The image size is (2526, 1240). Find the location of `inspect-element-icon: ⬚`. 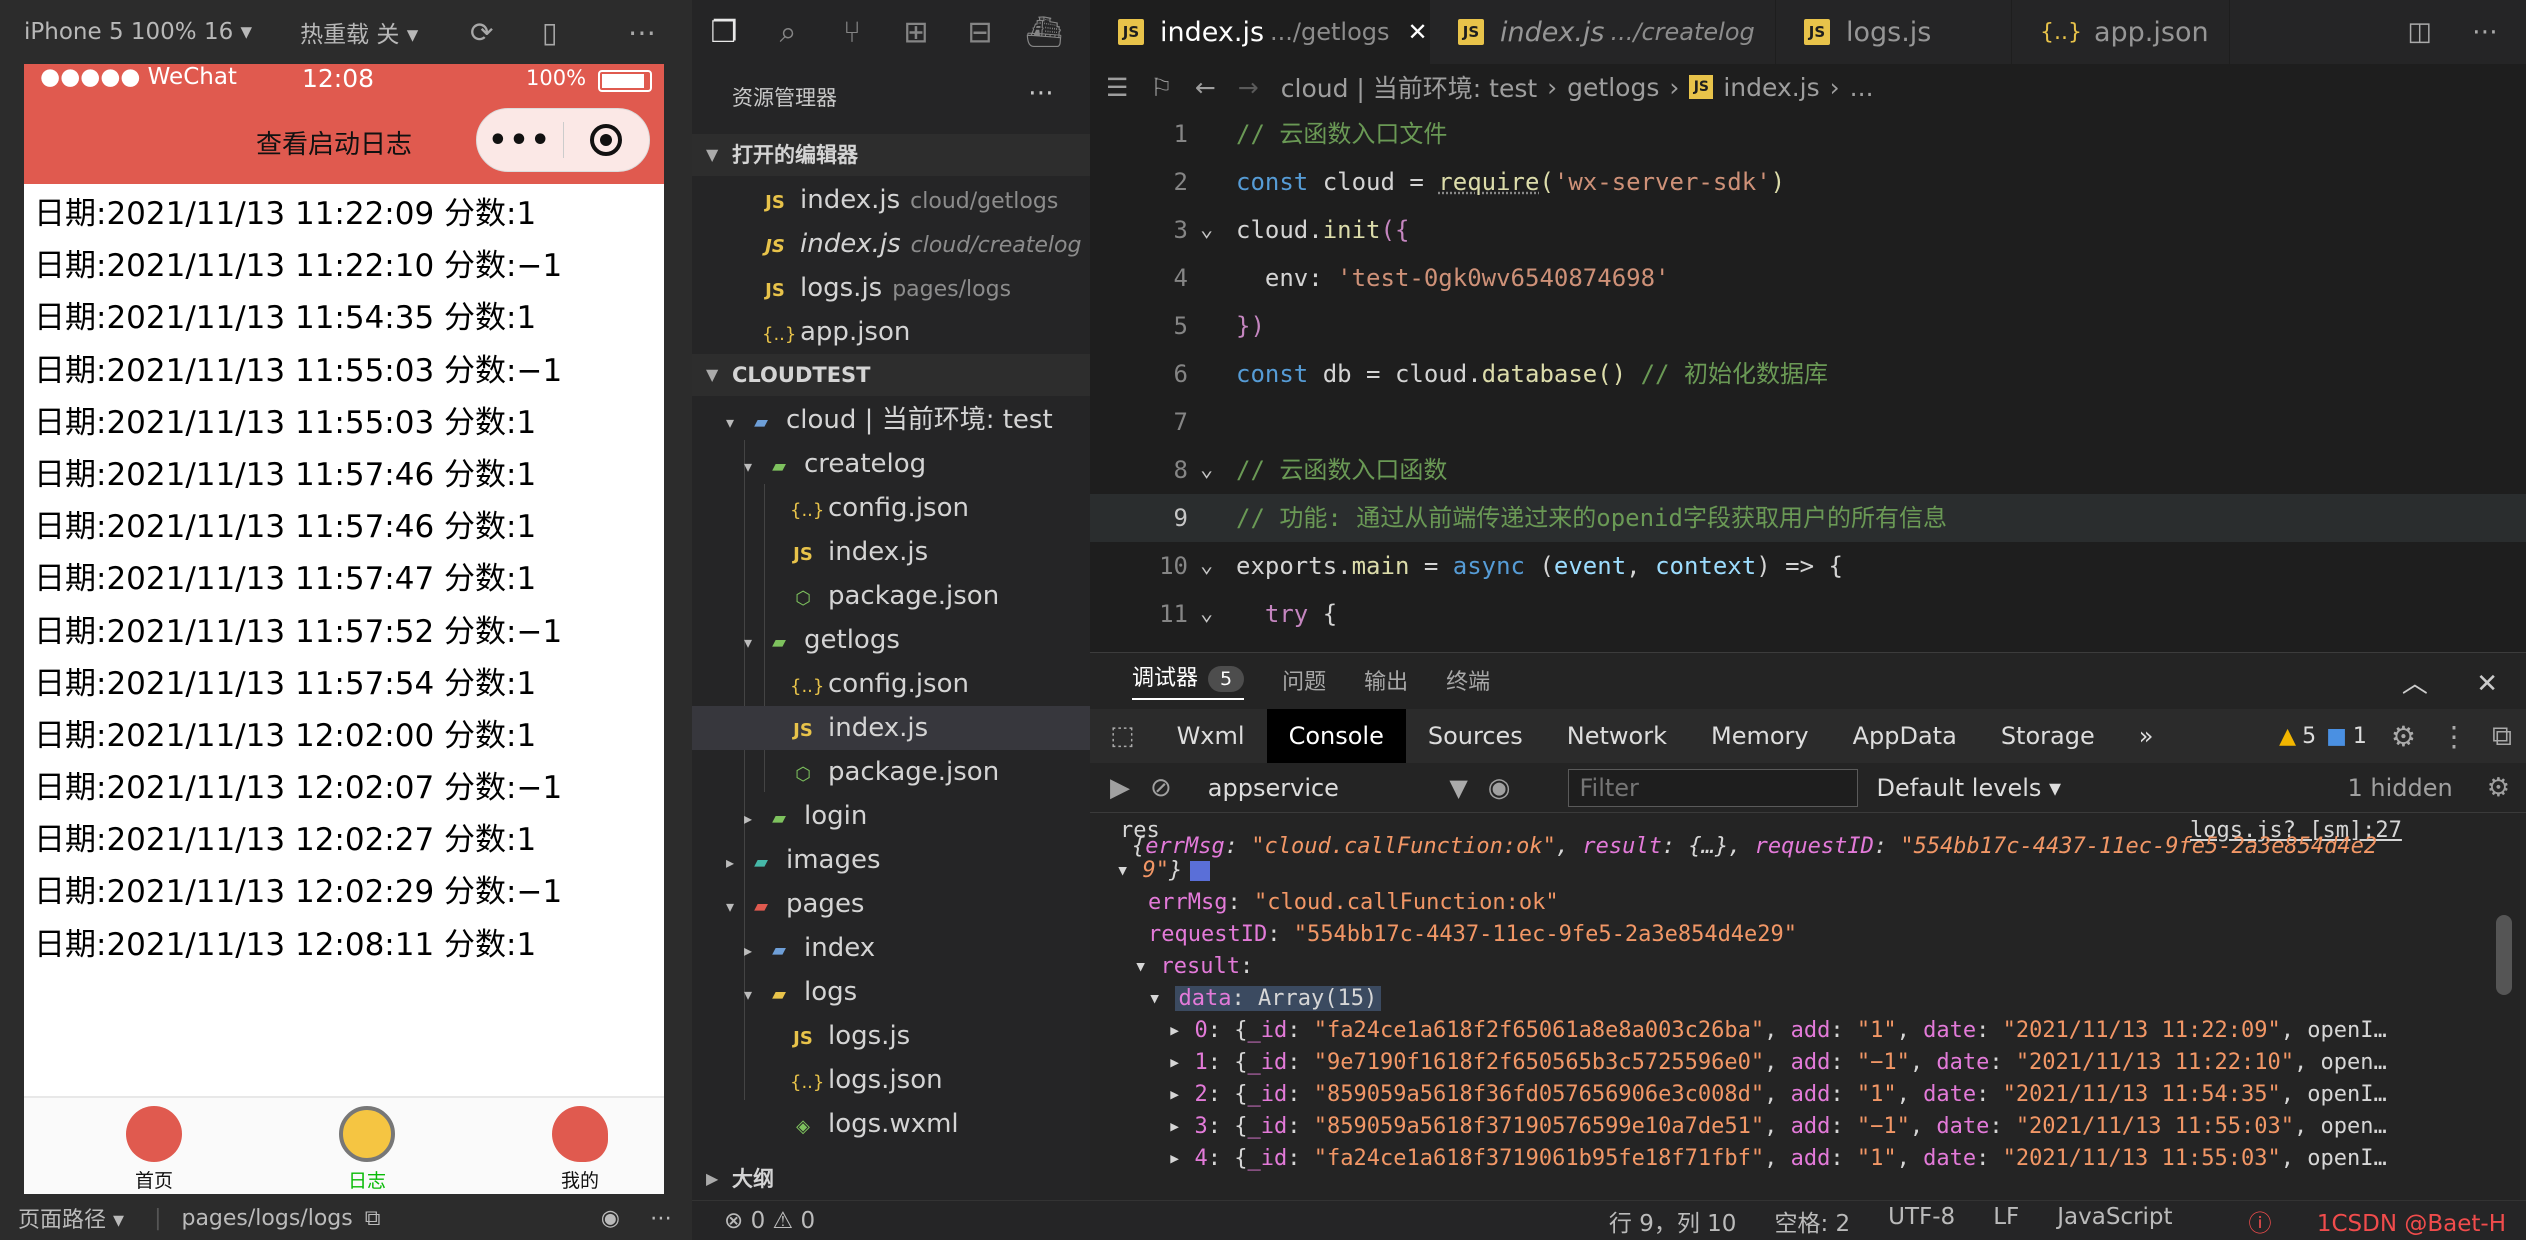

inspect-element-icon: ⬚ is located at coordinates (1122, 736).